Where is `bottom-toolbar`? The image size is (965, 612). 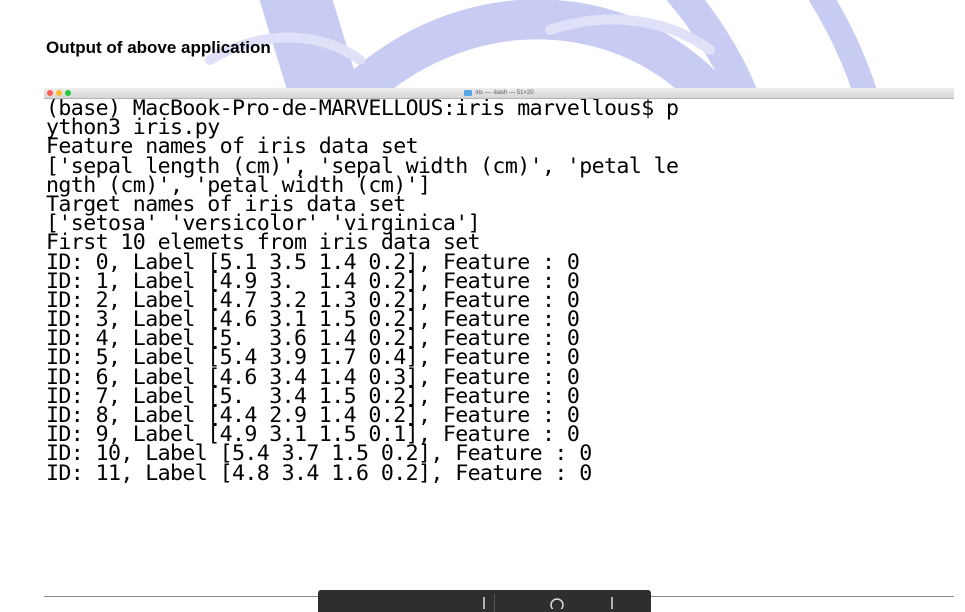 bottom-toolbar is located at coordinates (484, 601).